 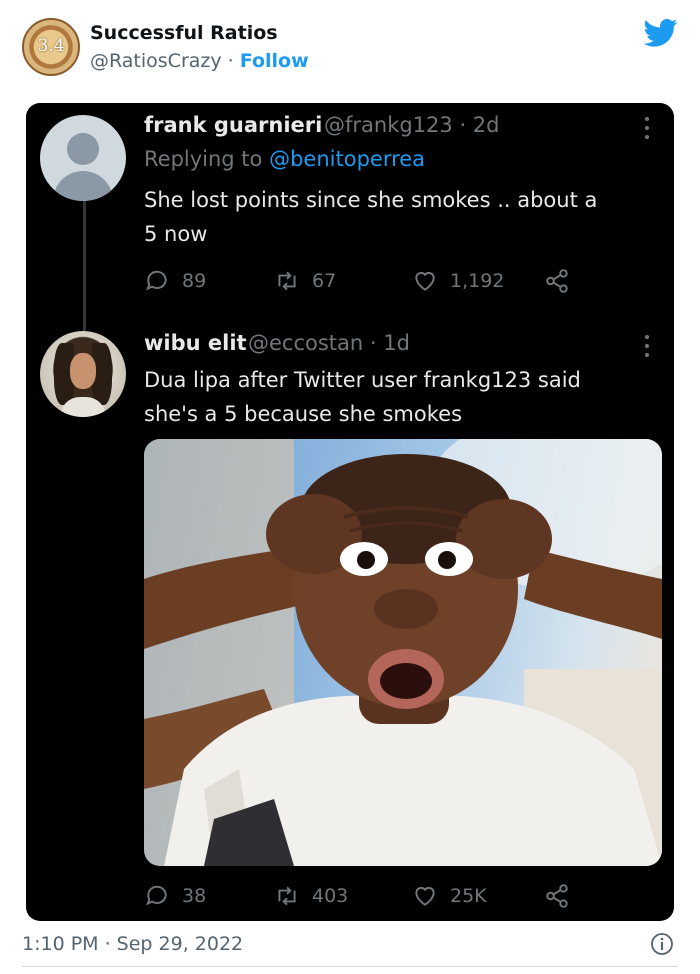 What do you see at coordinates (83, 374) in the screenshot?
I see `author-avatar` at bounding box center [83, 374].